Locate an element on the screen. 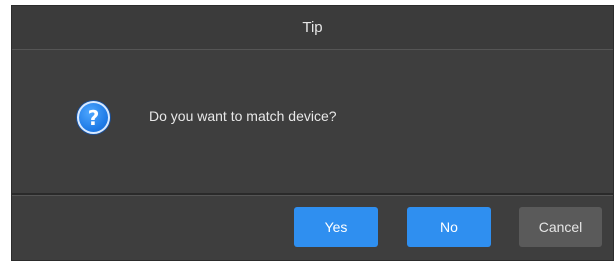 The image size is (616, 262). dialog-title: Tip is located at coordinates (312, 27).